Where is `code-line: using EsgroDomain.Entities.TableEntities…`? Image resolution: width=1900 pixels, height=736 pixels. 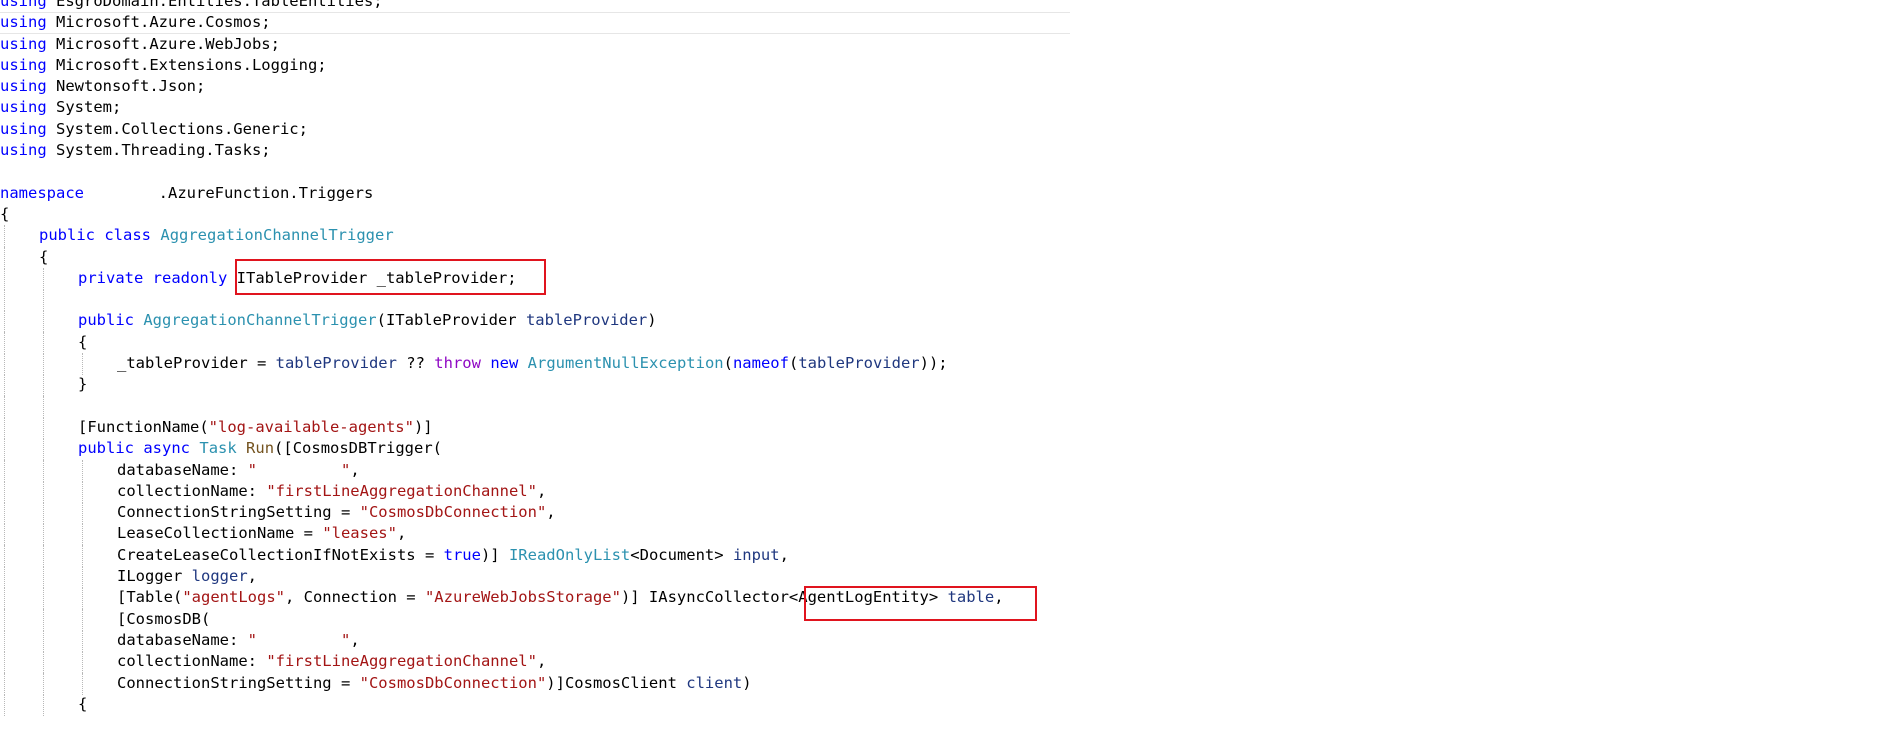 code-line: using EsgroDomain.Entities.TableEntities… is located at coordinates (950, 6).